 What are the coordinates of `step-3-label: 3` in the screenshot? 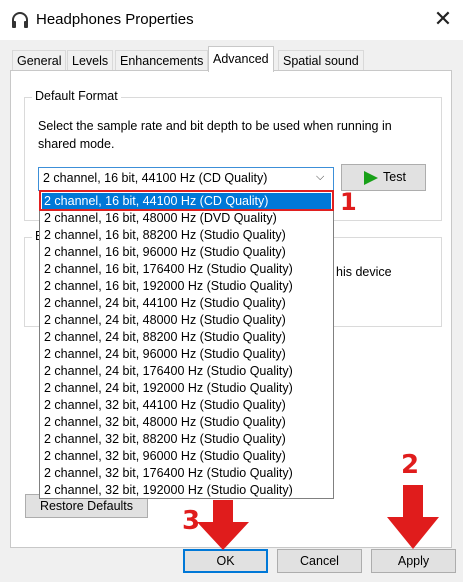 It's located at (191, 521).